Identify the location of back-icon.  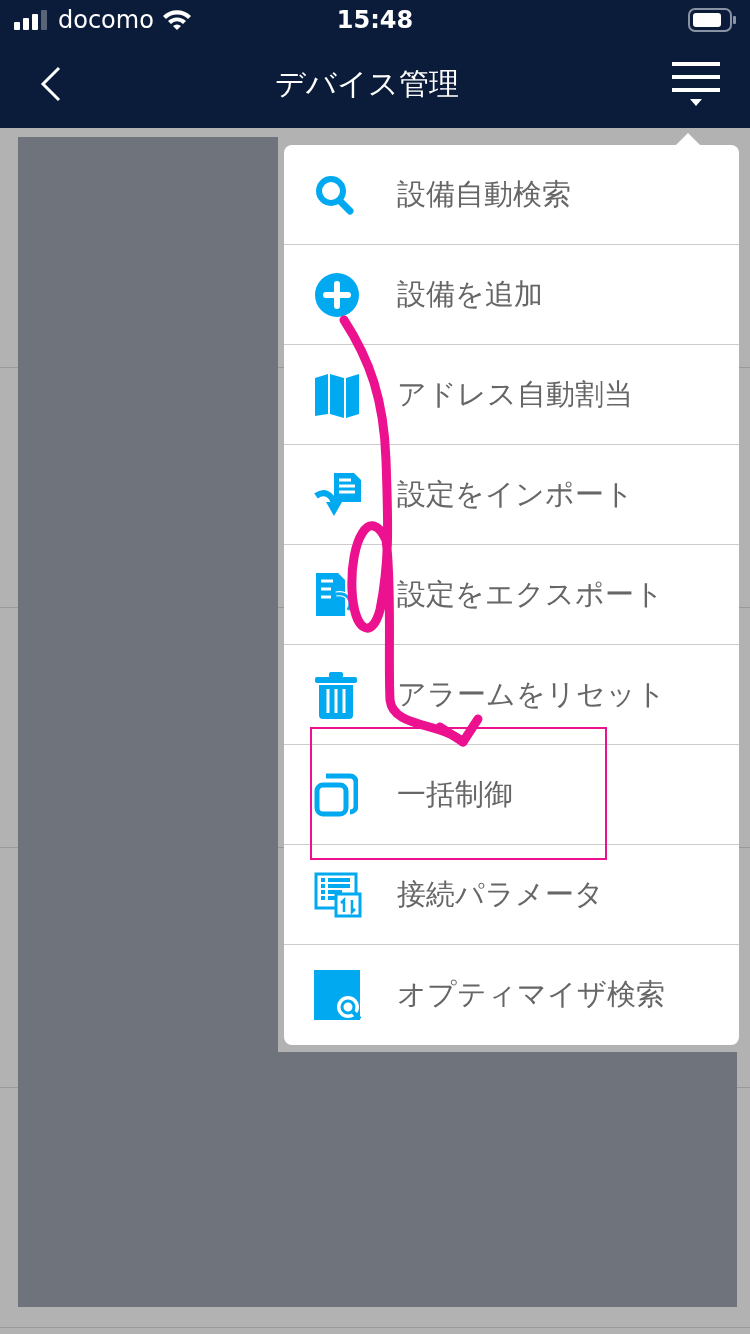
(51, 84).